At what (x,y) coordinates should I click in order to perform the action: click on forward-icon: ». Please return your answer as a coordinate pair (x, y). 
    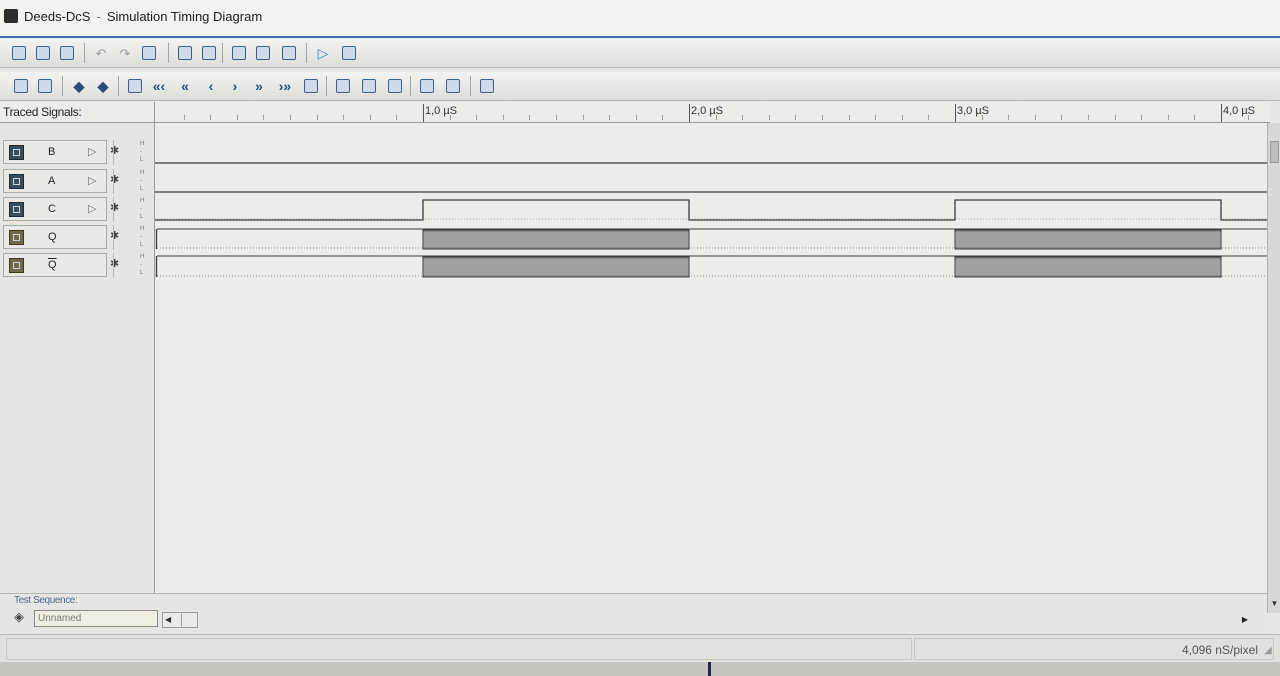
    Looking at the image, I should click on (259, 86).